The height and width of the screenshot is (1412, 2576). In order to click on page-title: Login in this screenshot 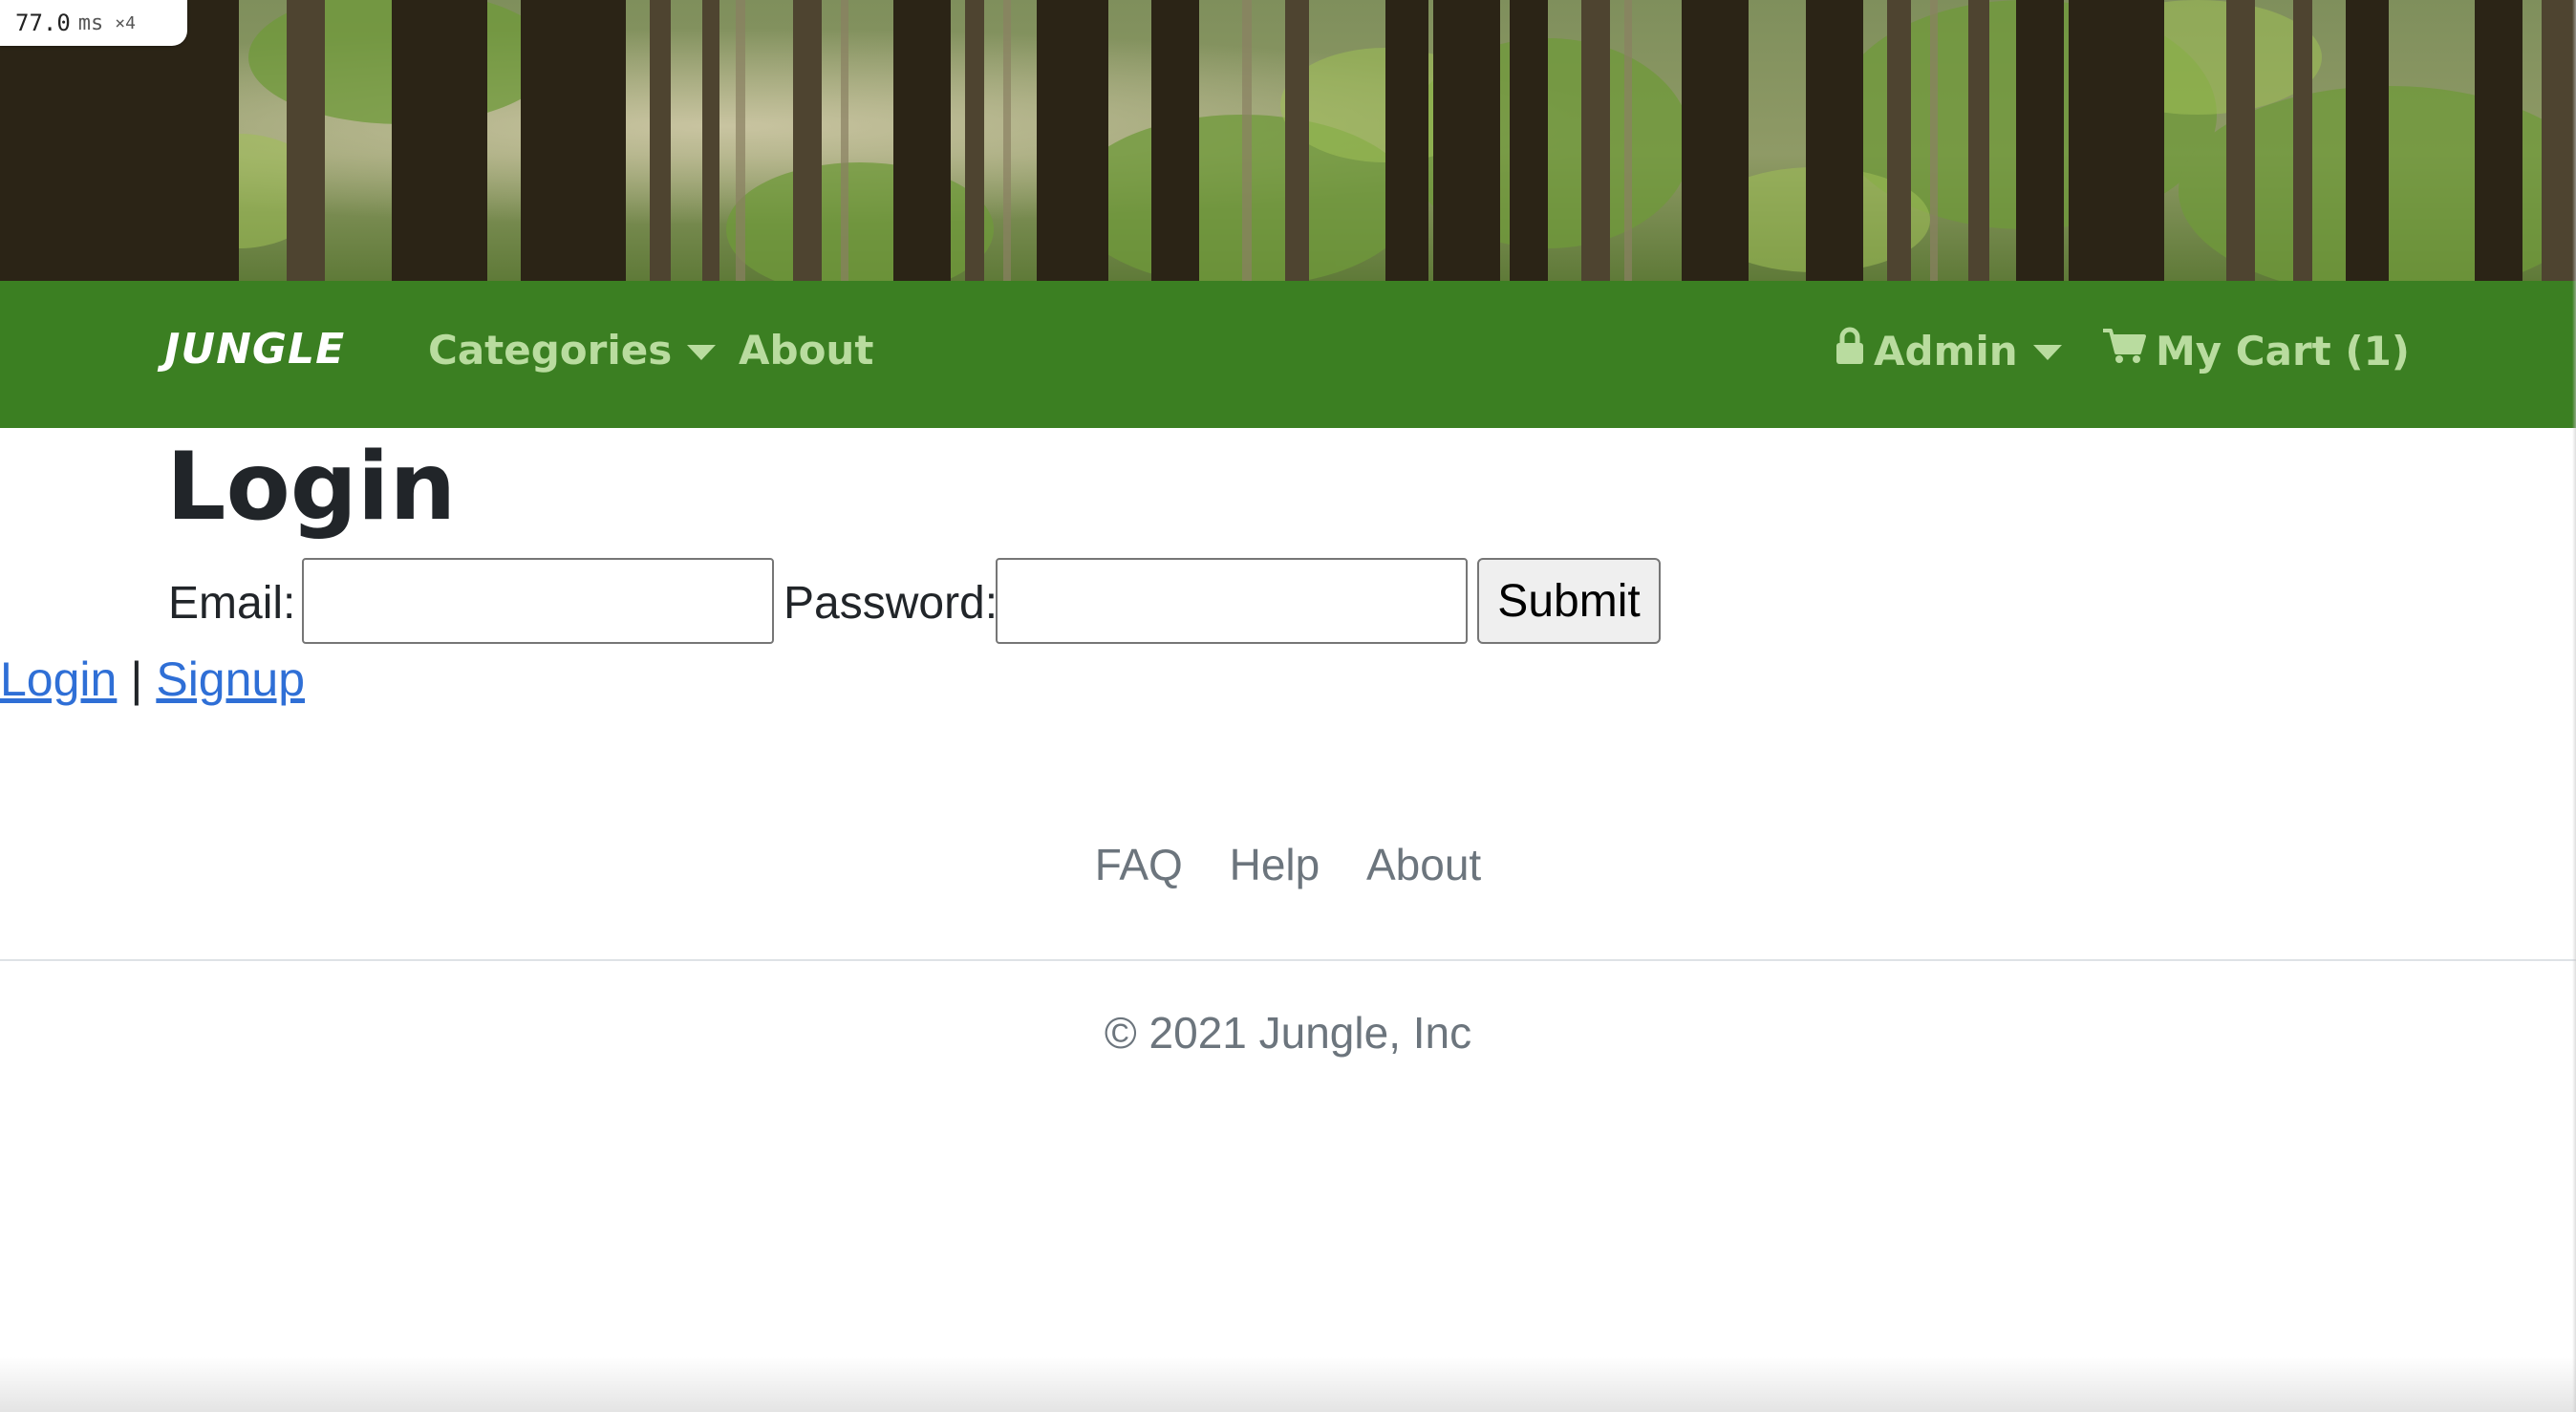, I will do `click(311, 487)`.